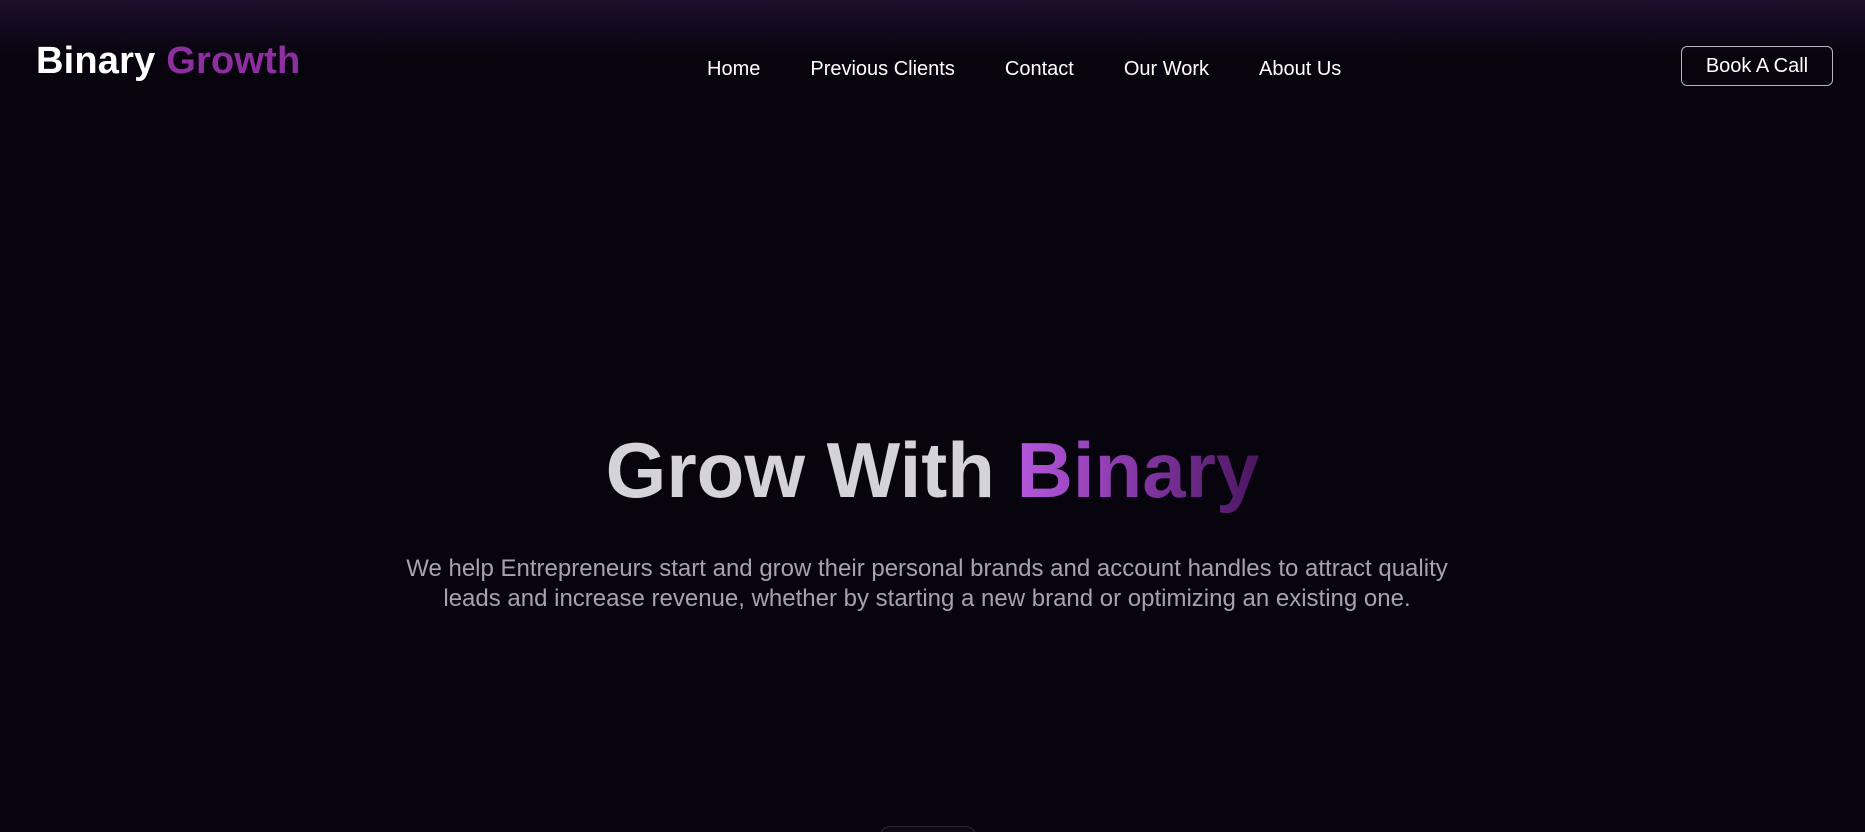  I want to click on logo-word-binary: Binary, so click(96, 61).